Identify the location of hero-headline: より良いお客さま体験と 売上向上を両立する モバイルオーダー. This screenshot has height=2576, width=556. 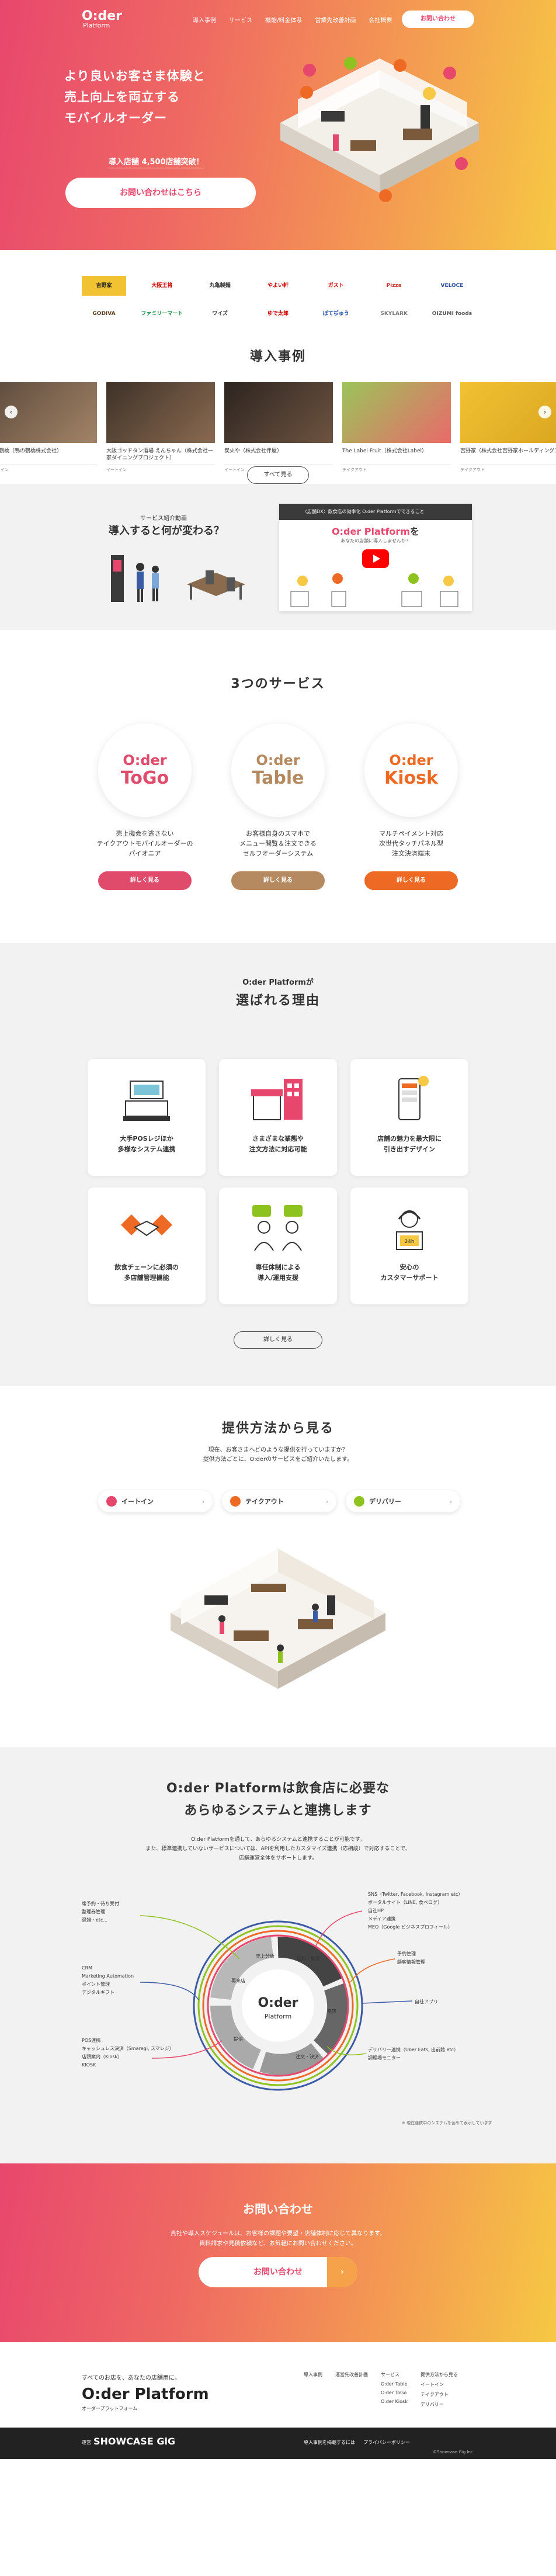
(175, 97).